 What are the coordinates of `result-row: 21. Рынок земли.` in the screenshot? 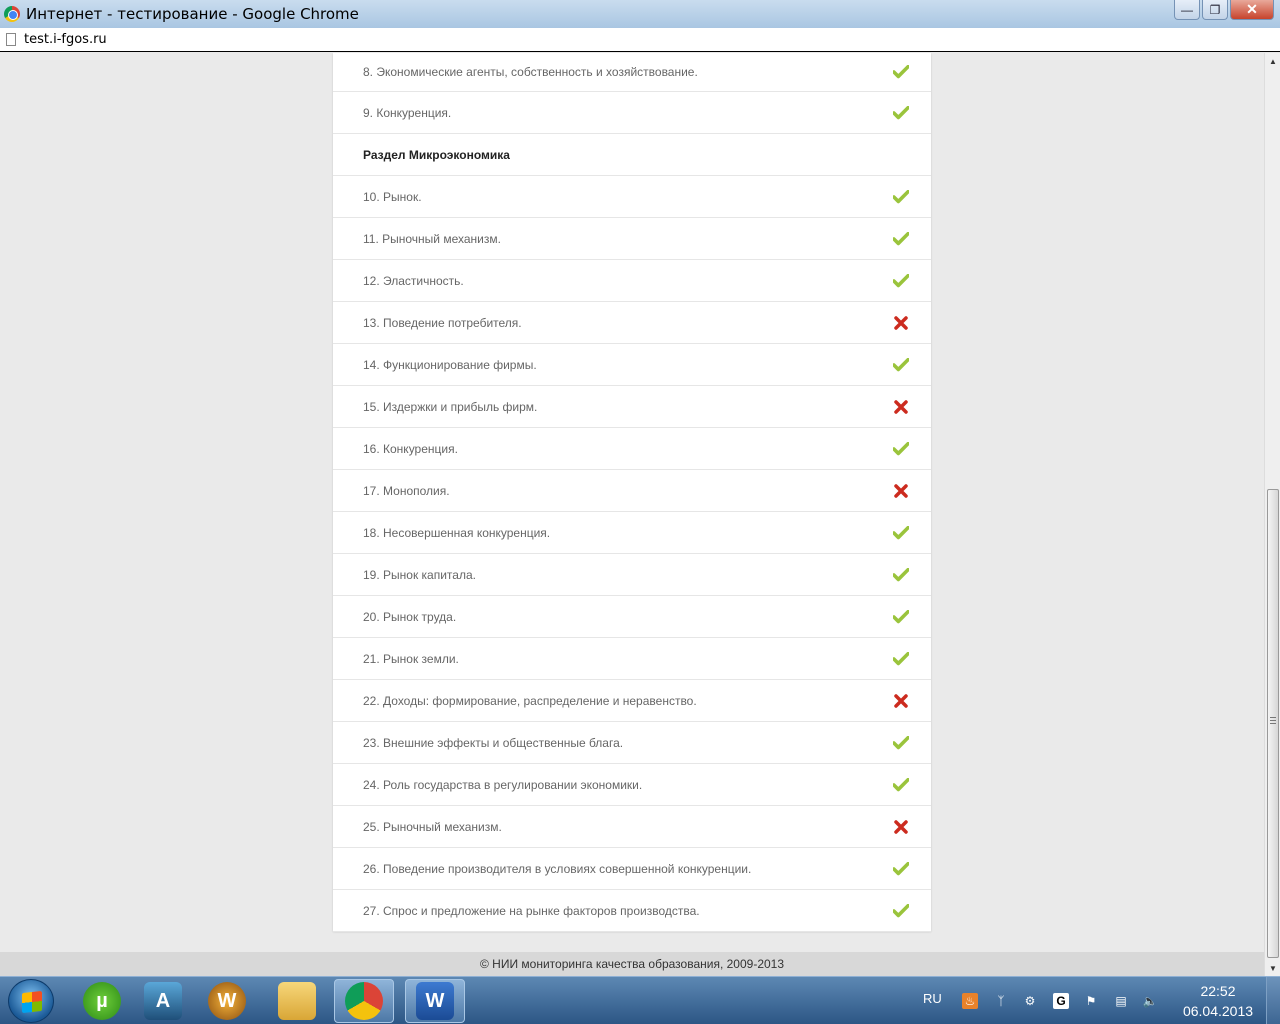 It's located at (632, 659).